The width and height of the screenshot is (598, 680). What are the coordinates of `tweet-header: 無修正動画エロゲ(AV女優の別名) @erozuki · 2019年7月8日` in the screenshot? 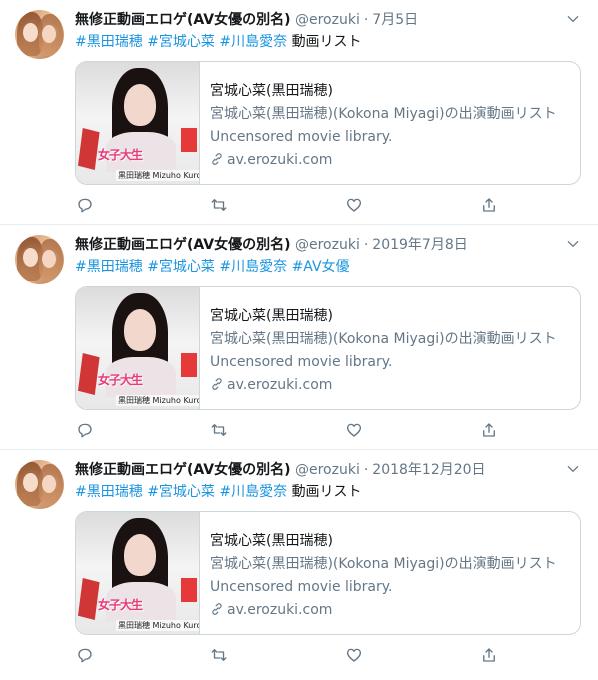 It's located at (271, 245).